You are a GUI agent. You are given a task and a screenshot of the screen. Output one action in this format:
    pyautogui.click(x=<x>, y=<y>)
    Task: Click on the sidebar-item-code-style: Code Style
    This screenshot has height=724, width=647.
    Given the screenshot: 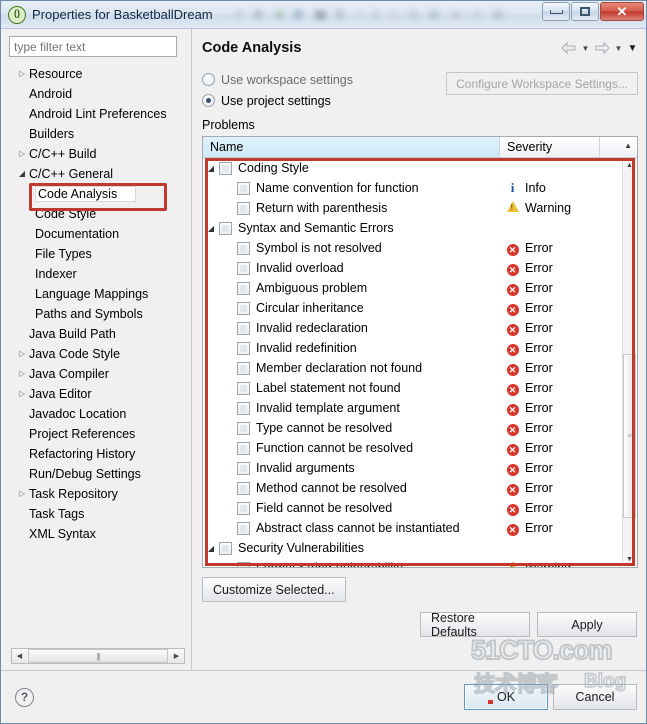 What is the action you would take?
    pyautogui.click(x=100, y=214)
    